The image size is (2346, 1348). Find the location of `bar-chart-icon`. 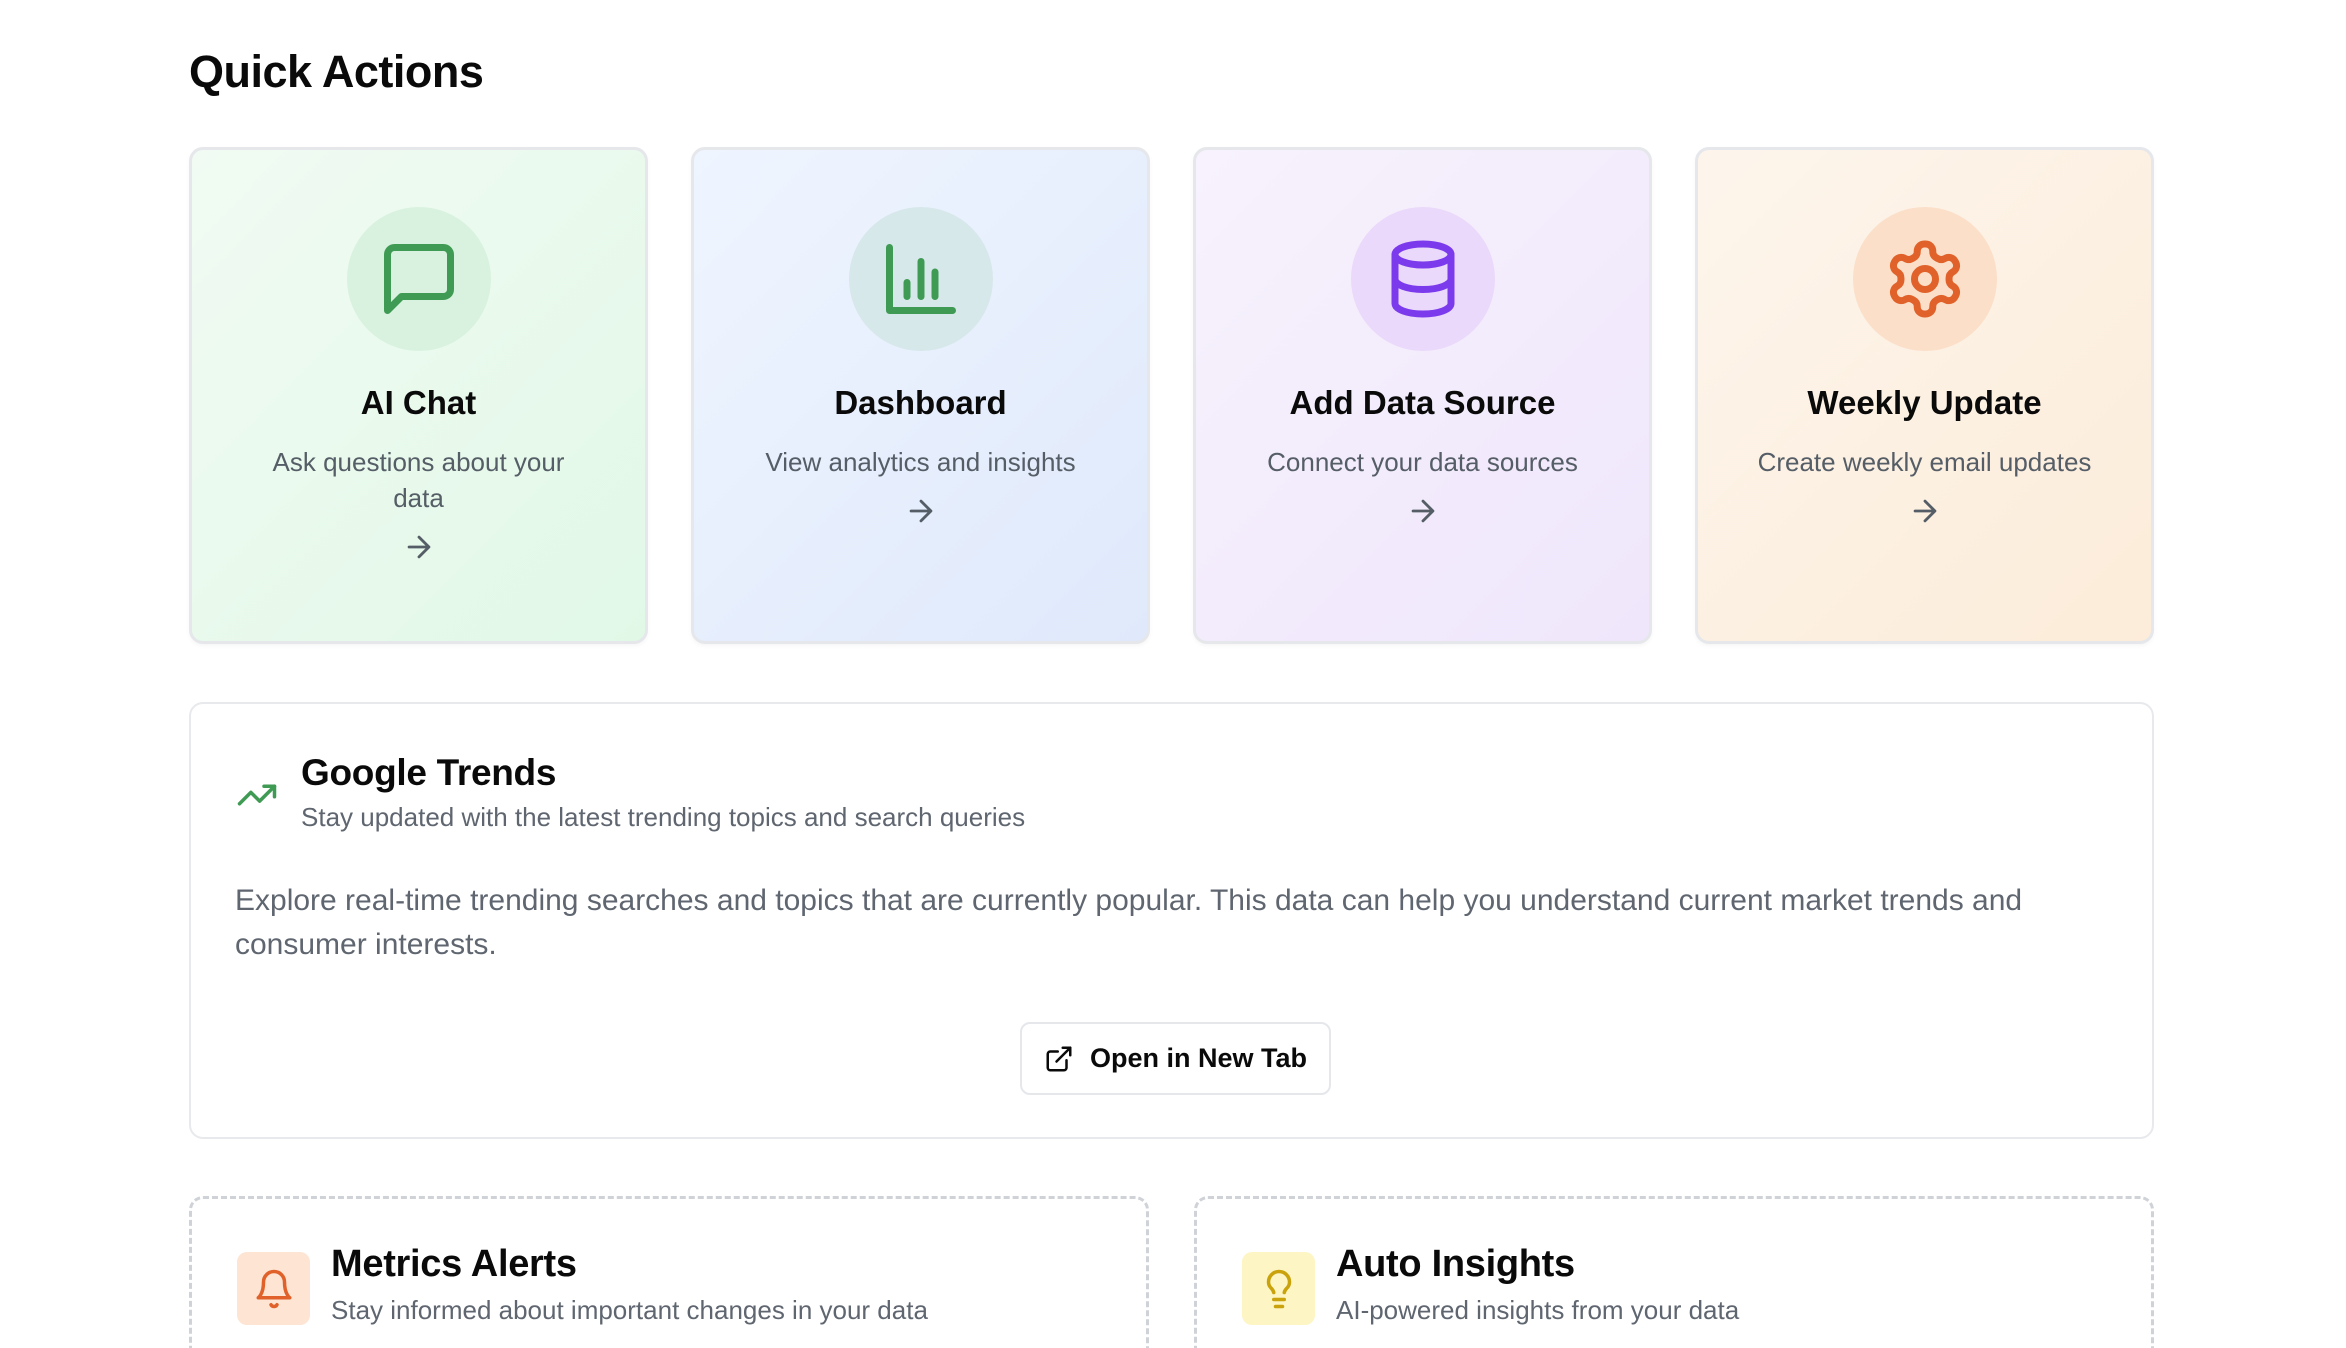

bar-chart-icon is located at coordinates (920, 279).